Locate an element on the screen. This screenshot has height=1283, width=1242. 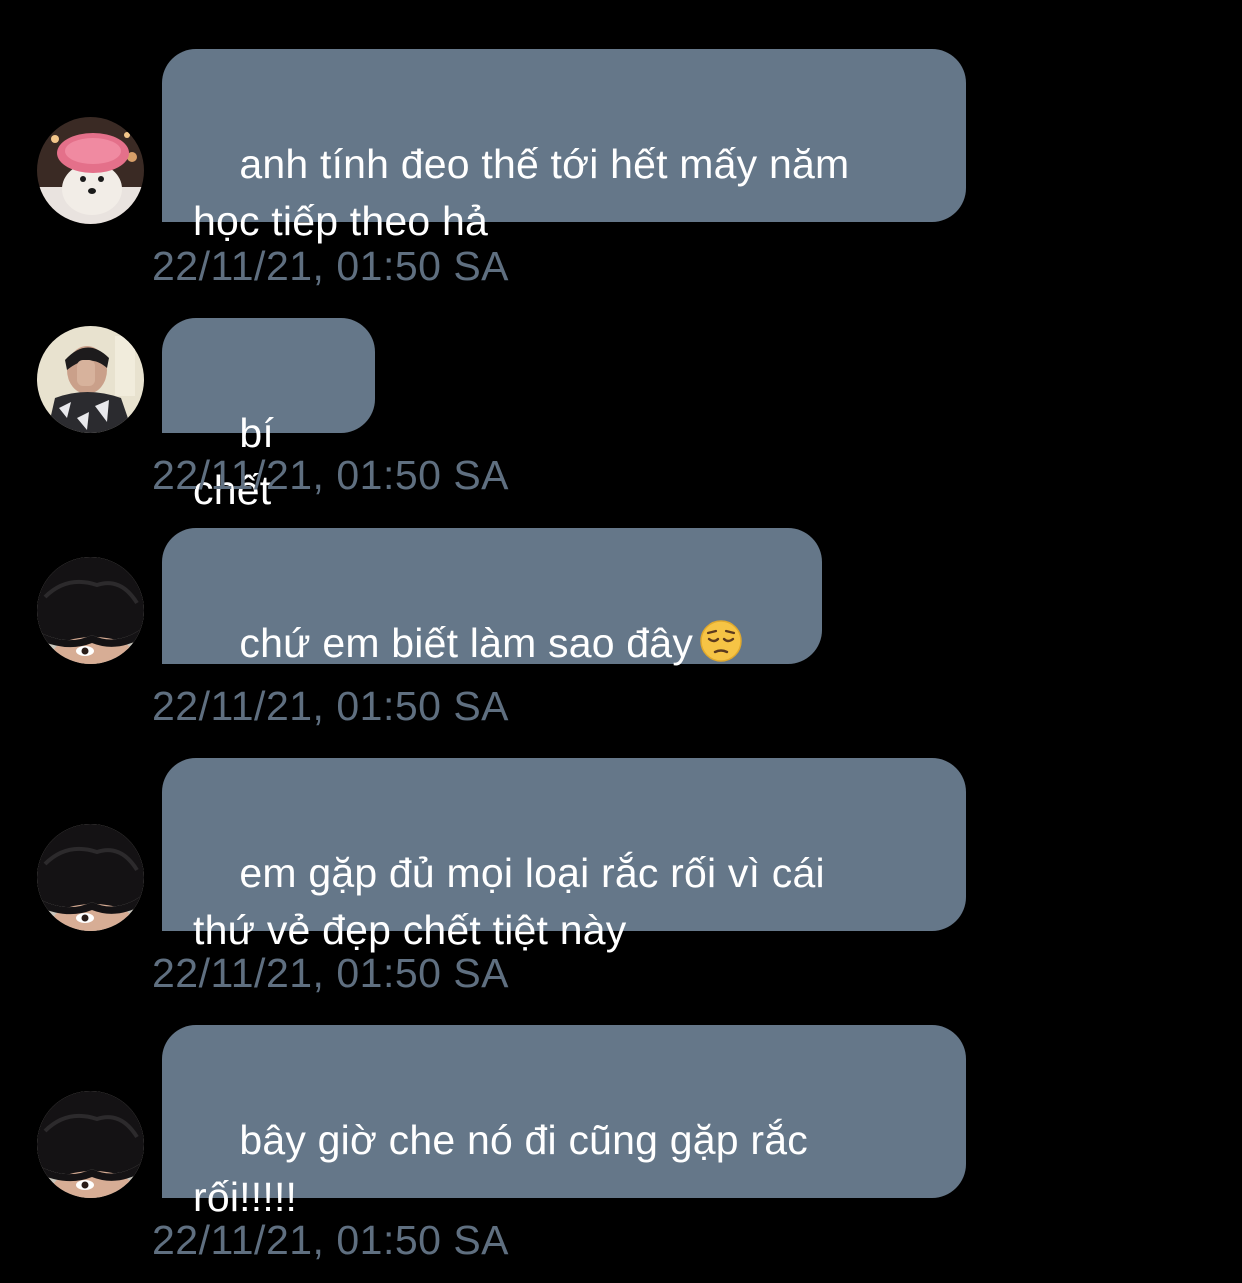
message-bubble: bây giờ che nó đi cũng gặp rắc rối!!!!! is located at coordinates (564, 1122).